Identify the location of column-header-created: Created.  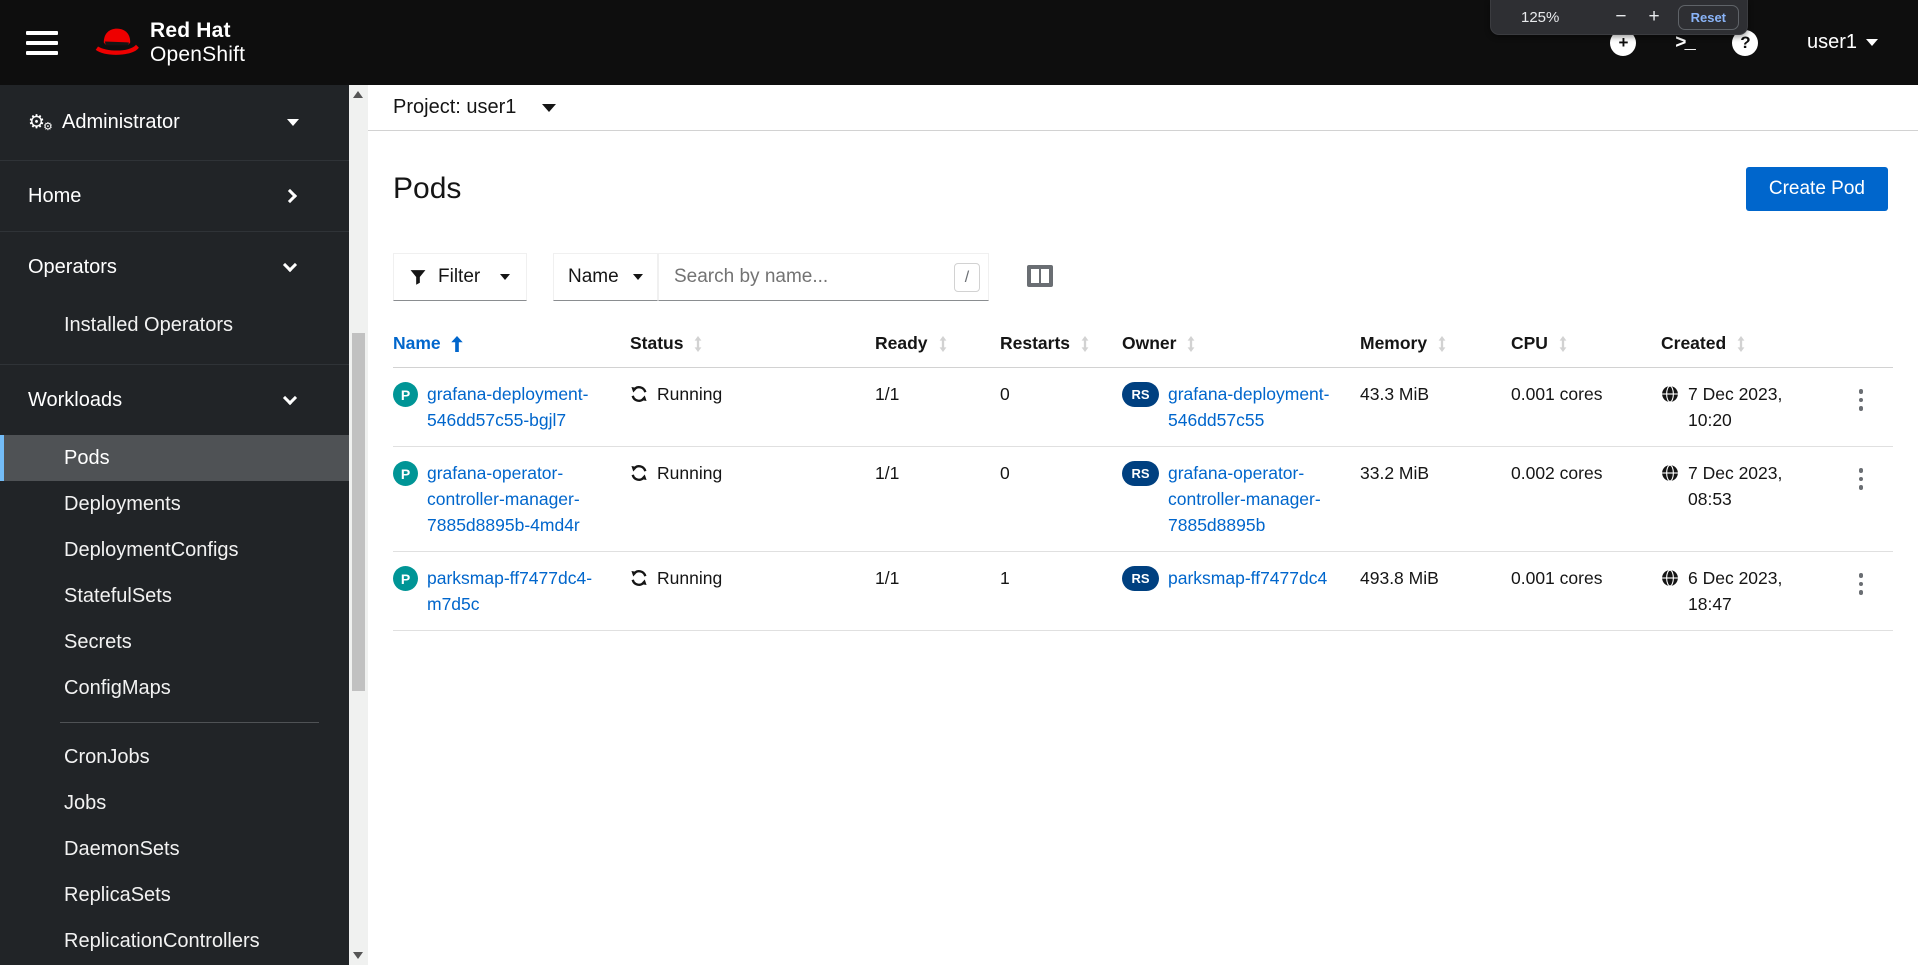
(1740, 345).